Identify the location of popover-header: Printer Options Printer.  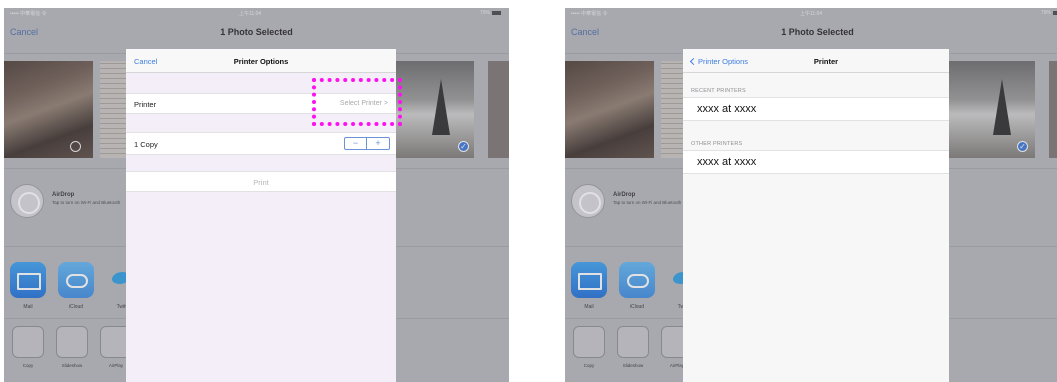
(816, 61).